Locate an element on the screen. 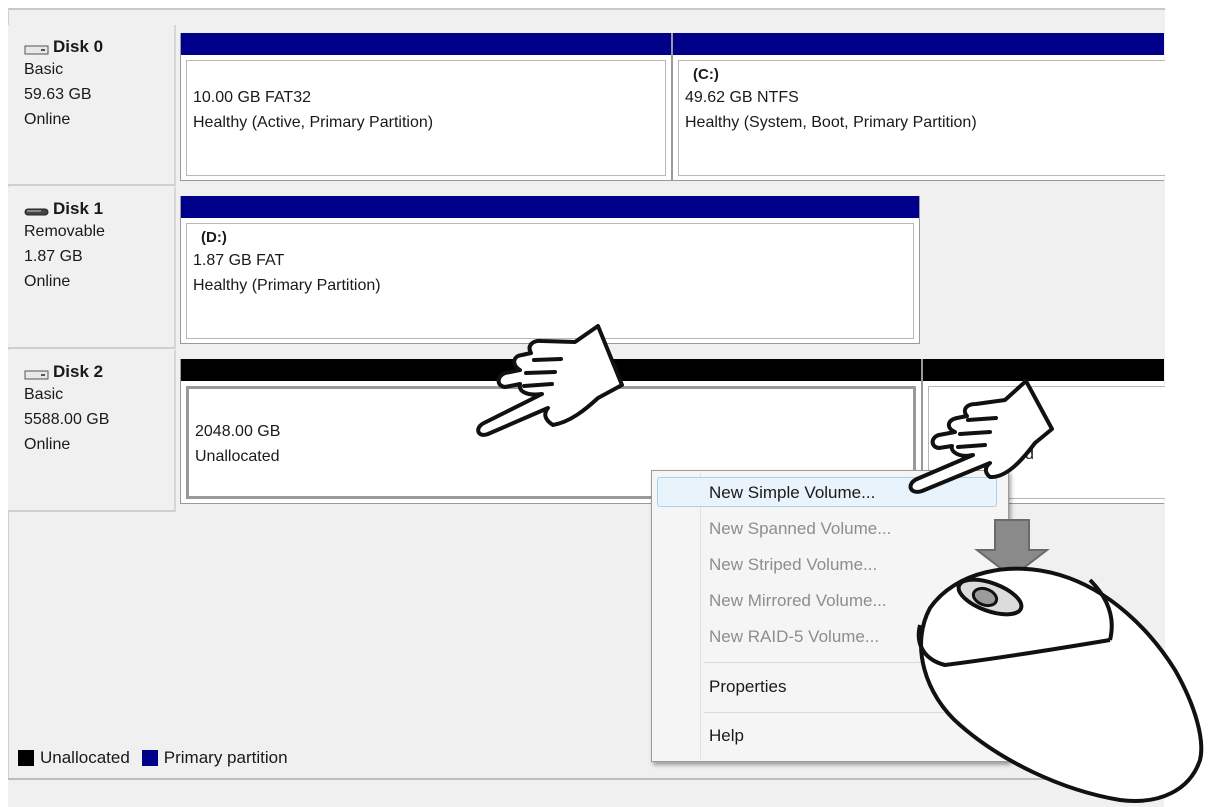 The image size is (1208, 807). mouse-icon is located at coordinates (1060, 684).